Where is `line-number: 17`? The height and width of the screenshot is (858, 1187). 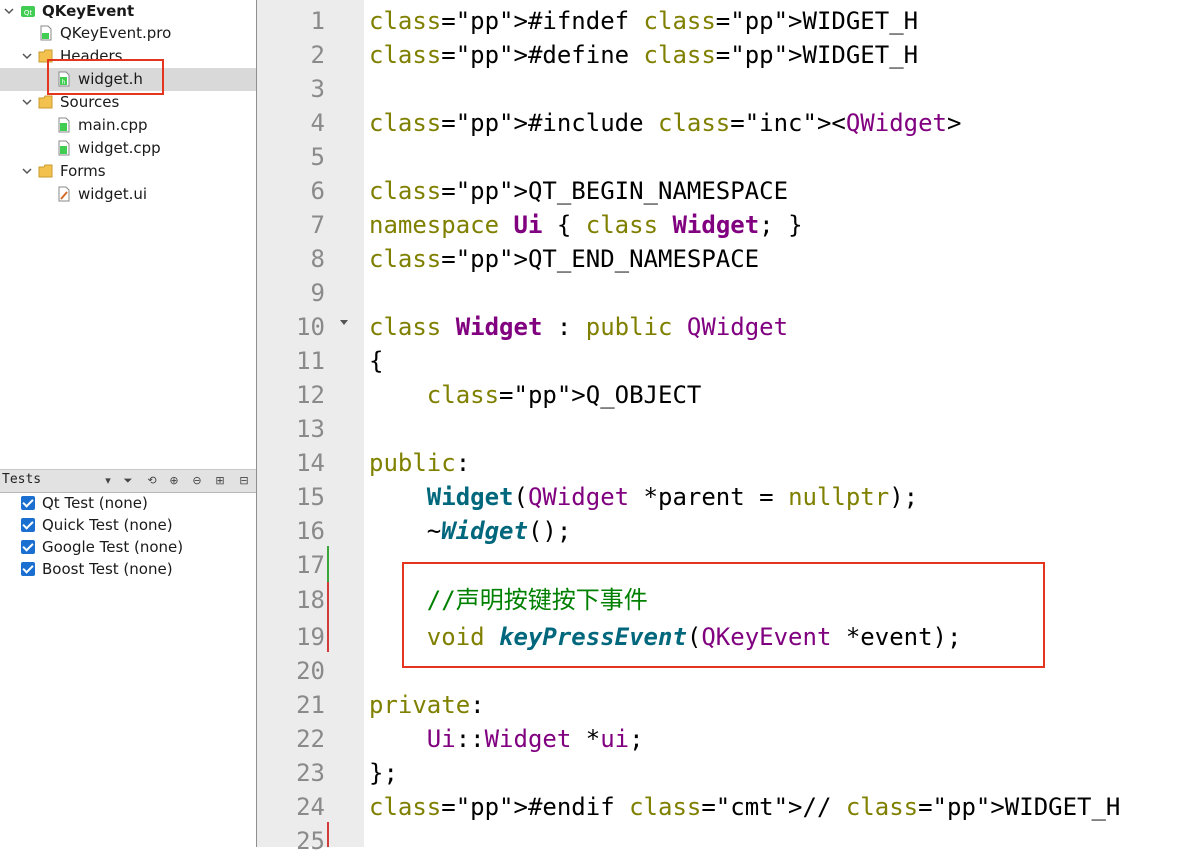 line-number: 17 is located at coordinates (310, 565).